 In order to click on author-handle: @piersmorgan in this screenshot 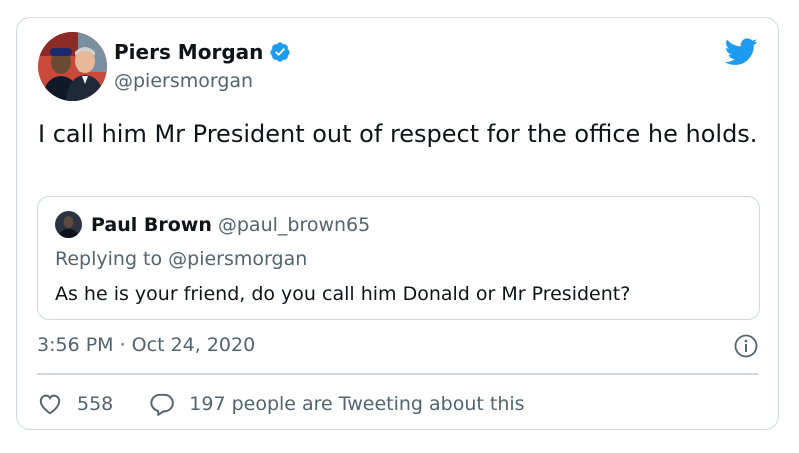, I will do `click(183, 81)`.